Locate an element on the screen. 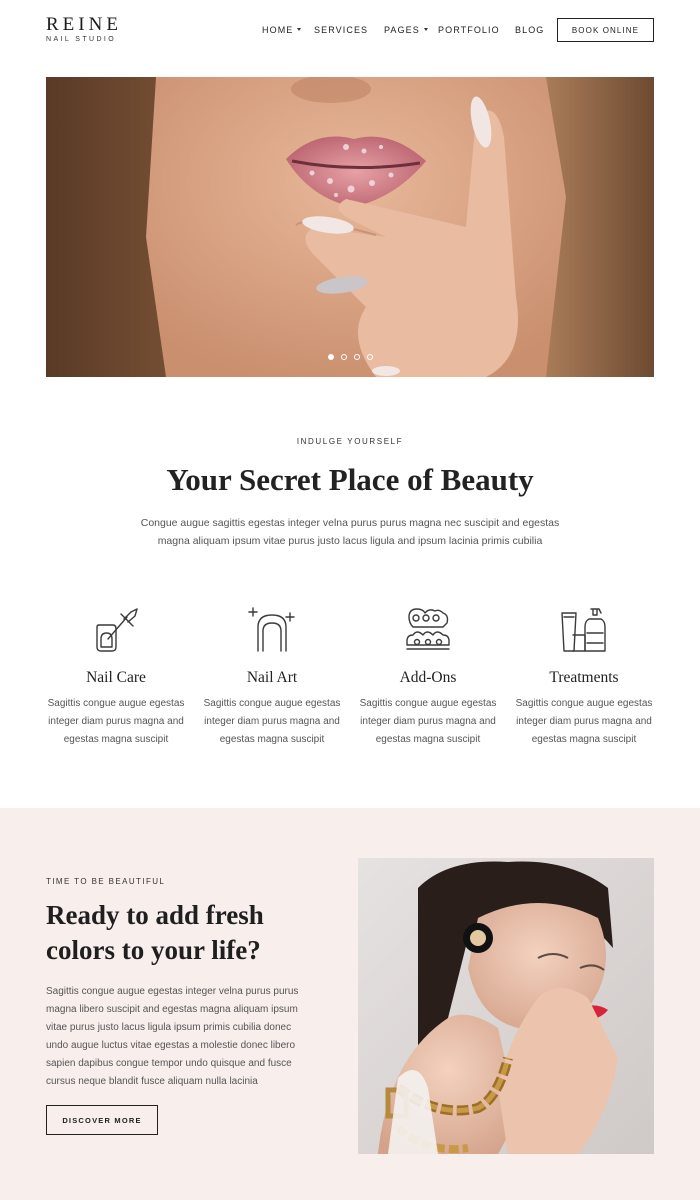 The image size is (700, 1200). service-title: Nail Art is located at coordinates (272, 677).